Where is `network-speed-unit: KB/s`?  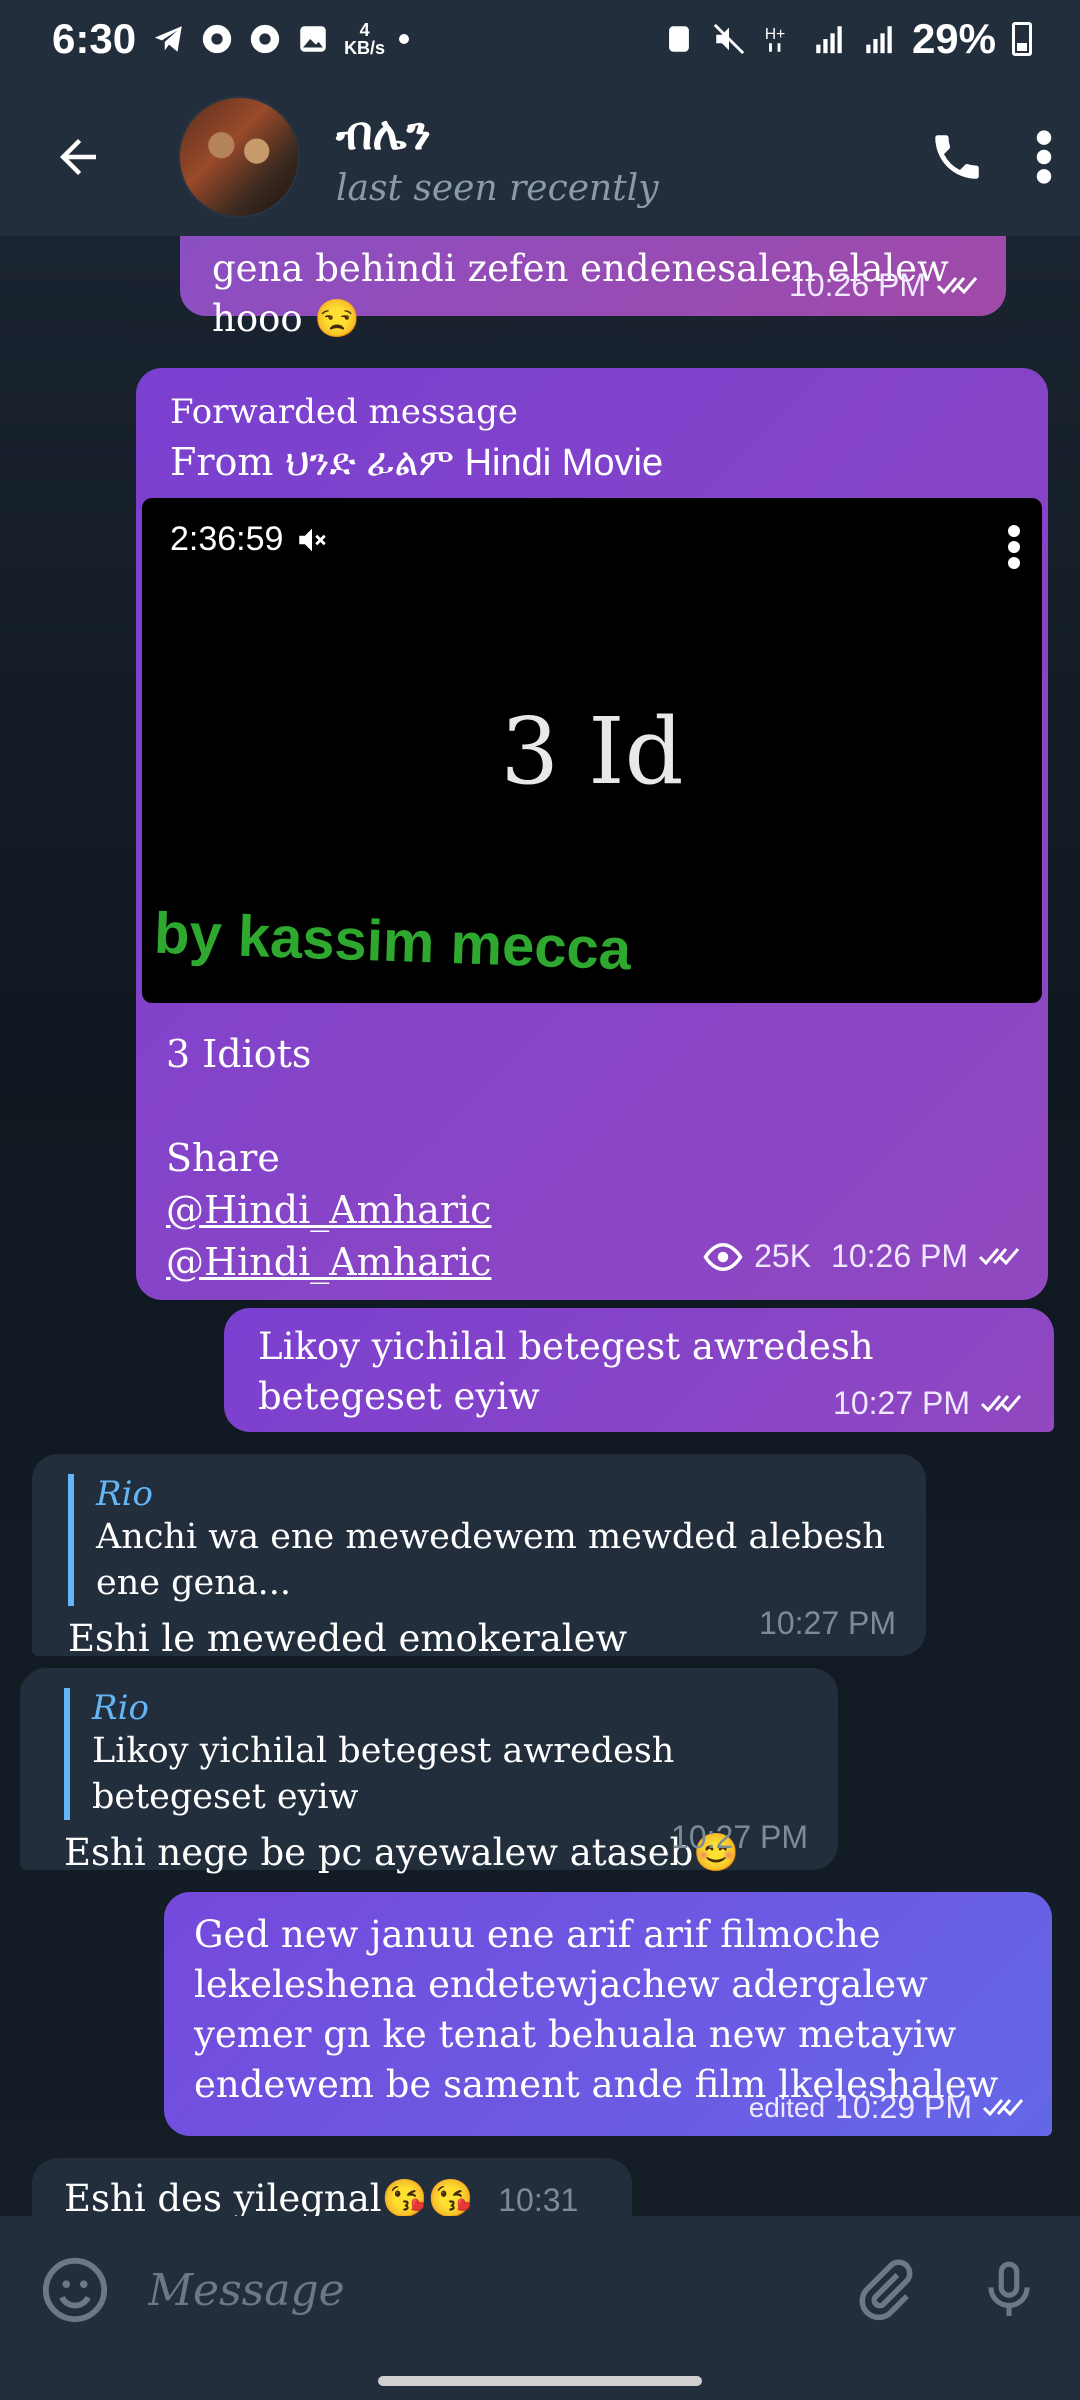
network-speed-unit: KB/s is located at coordinates (365, 48).